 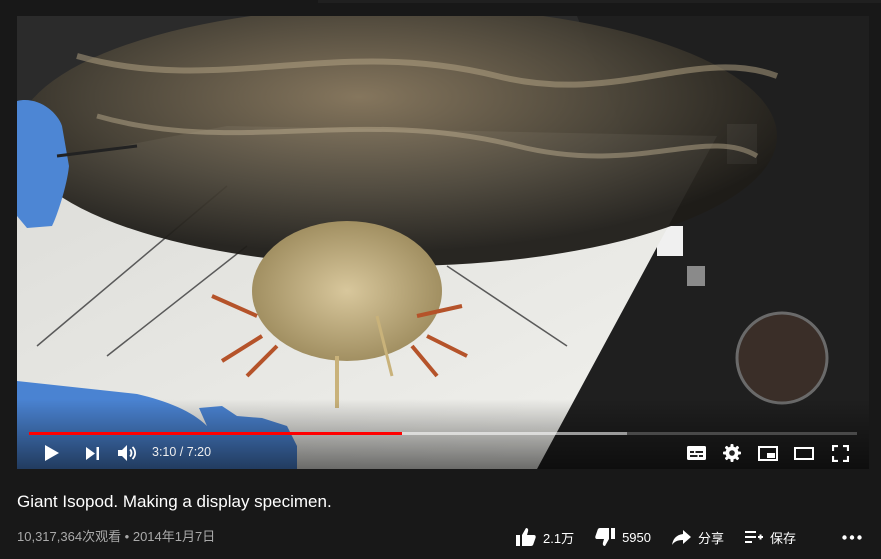 I want to click on next-icon, so click(x=92, y=453).